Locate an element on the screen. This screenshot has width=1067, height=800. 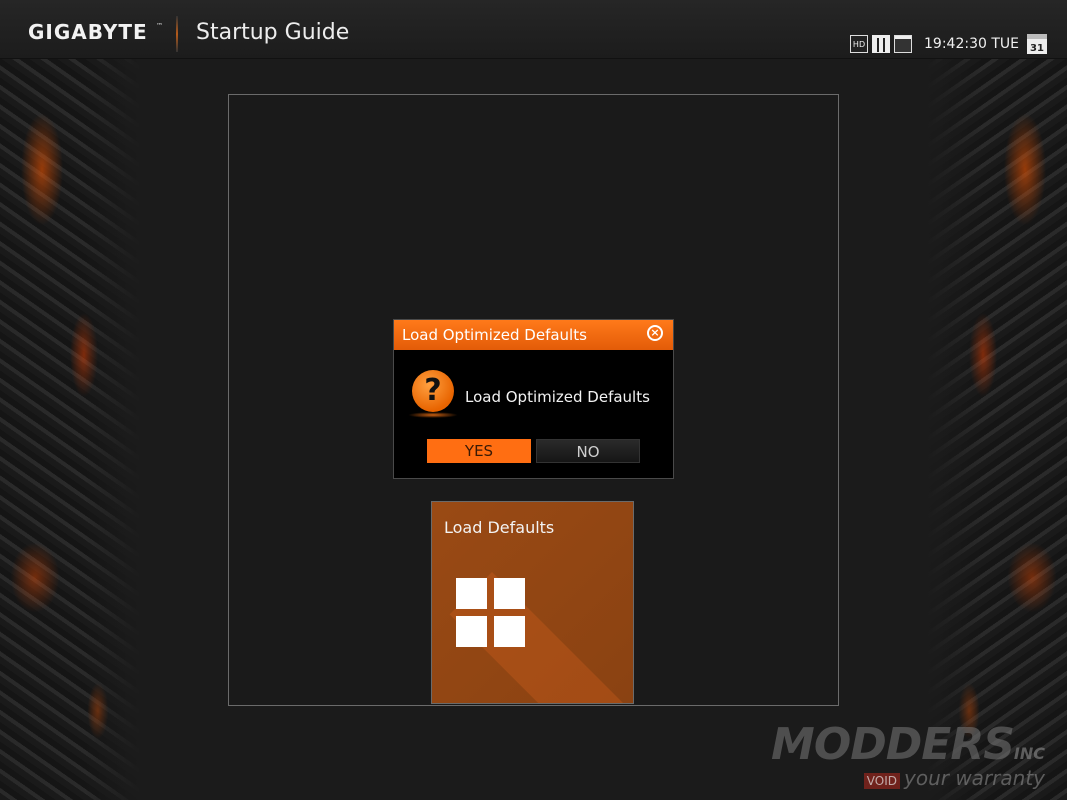
watermark-void: VOID is located at coordinates (881, 781).